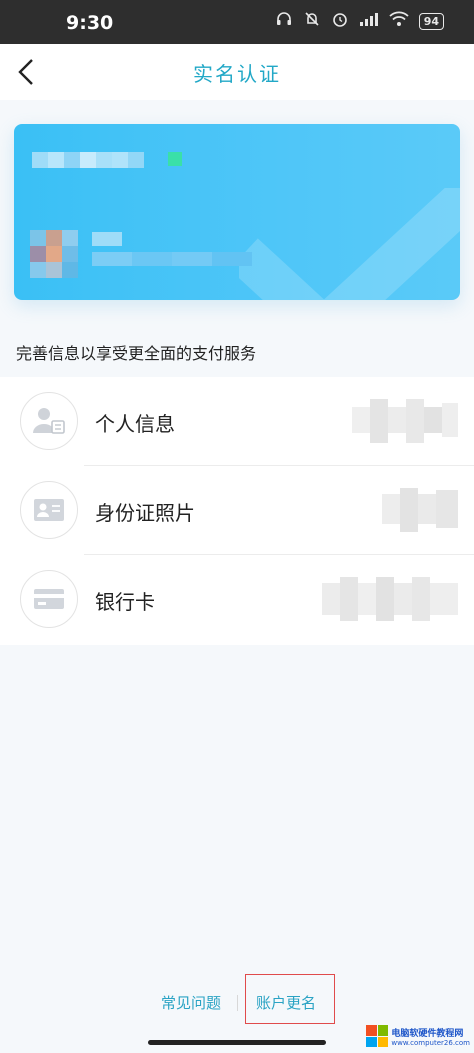 The image size is (474, 1053). I want to click on watermark-title: 电脑软硬件教程网, so click(427, 1033).